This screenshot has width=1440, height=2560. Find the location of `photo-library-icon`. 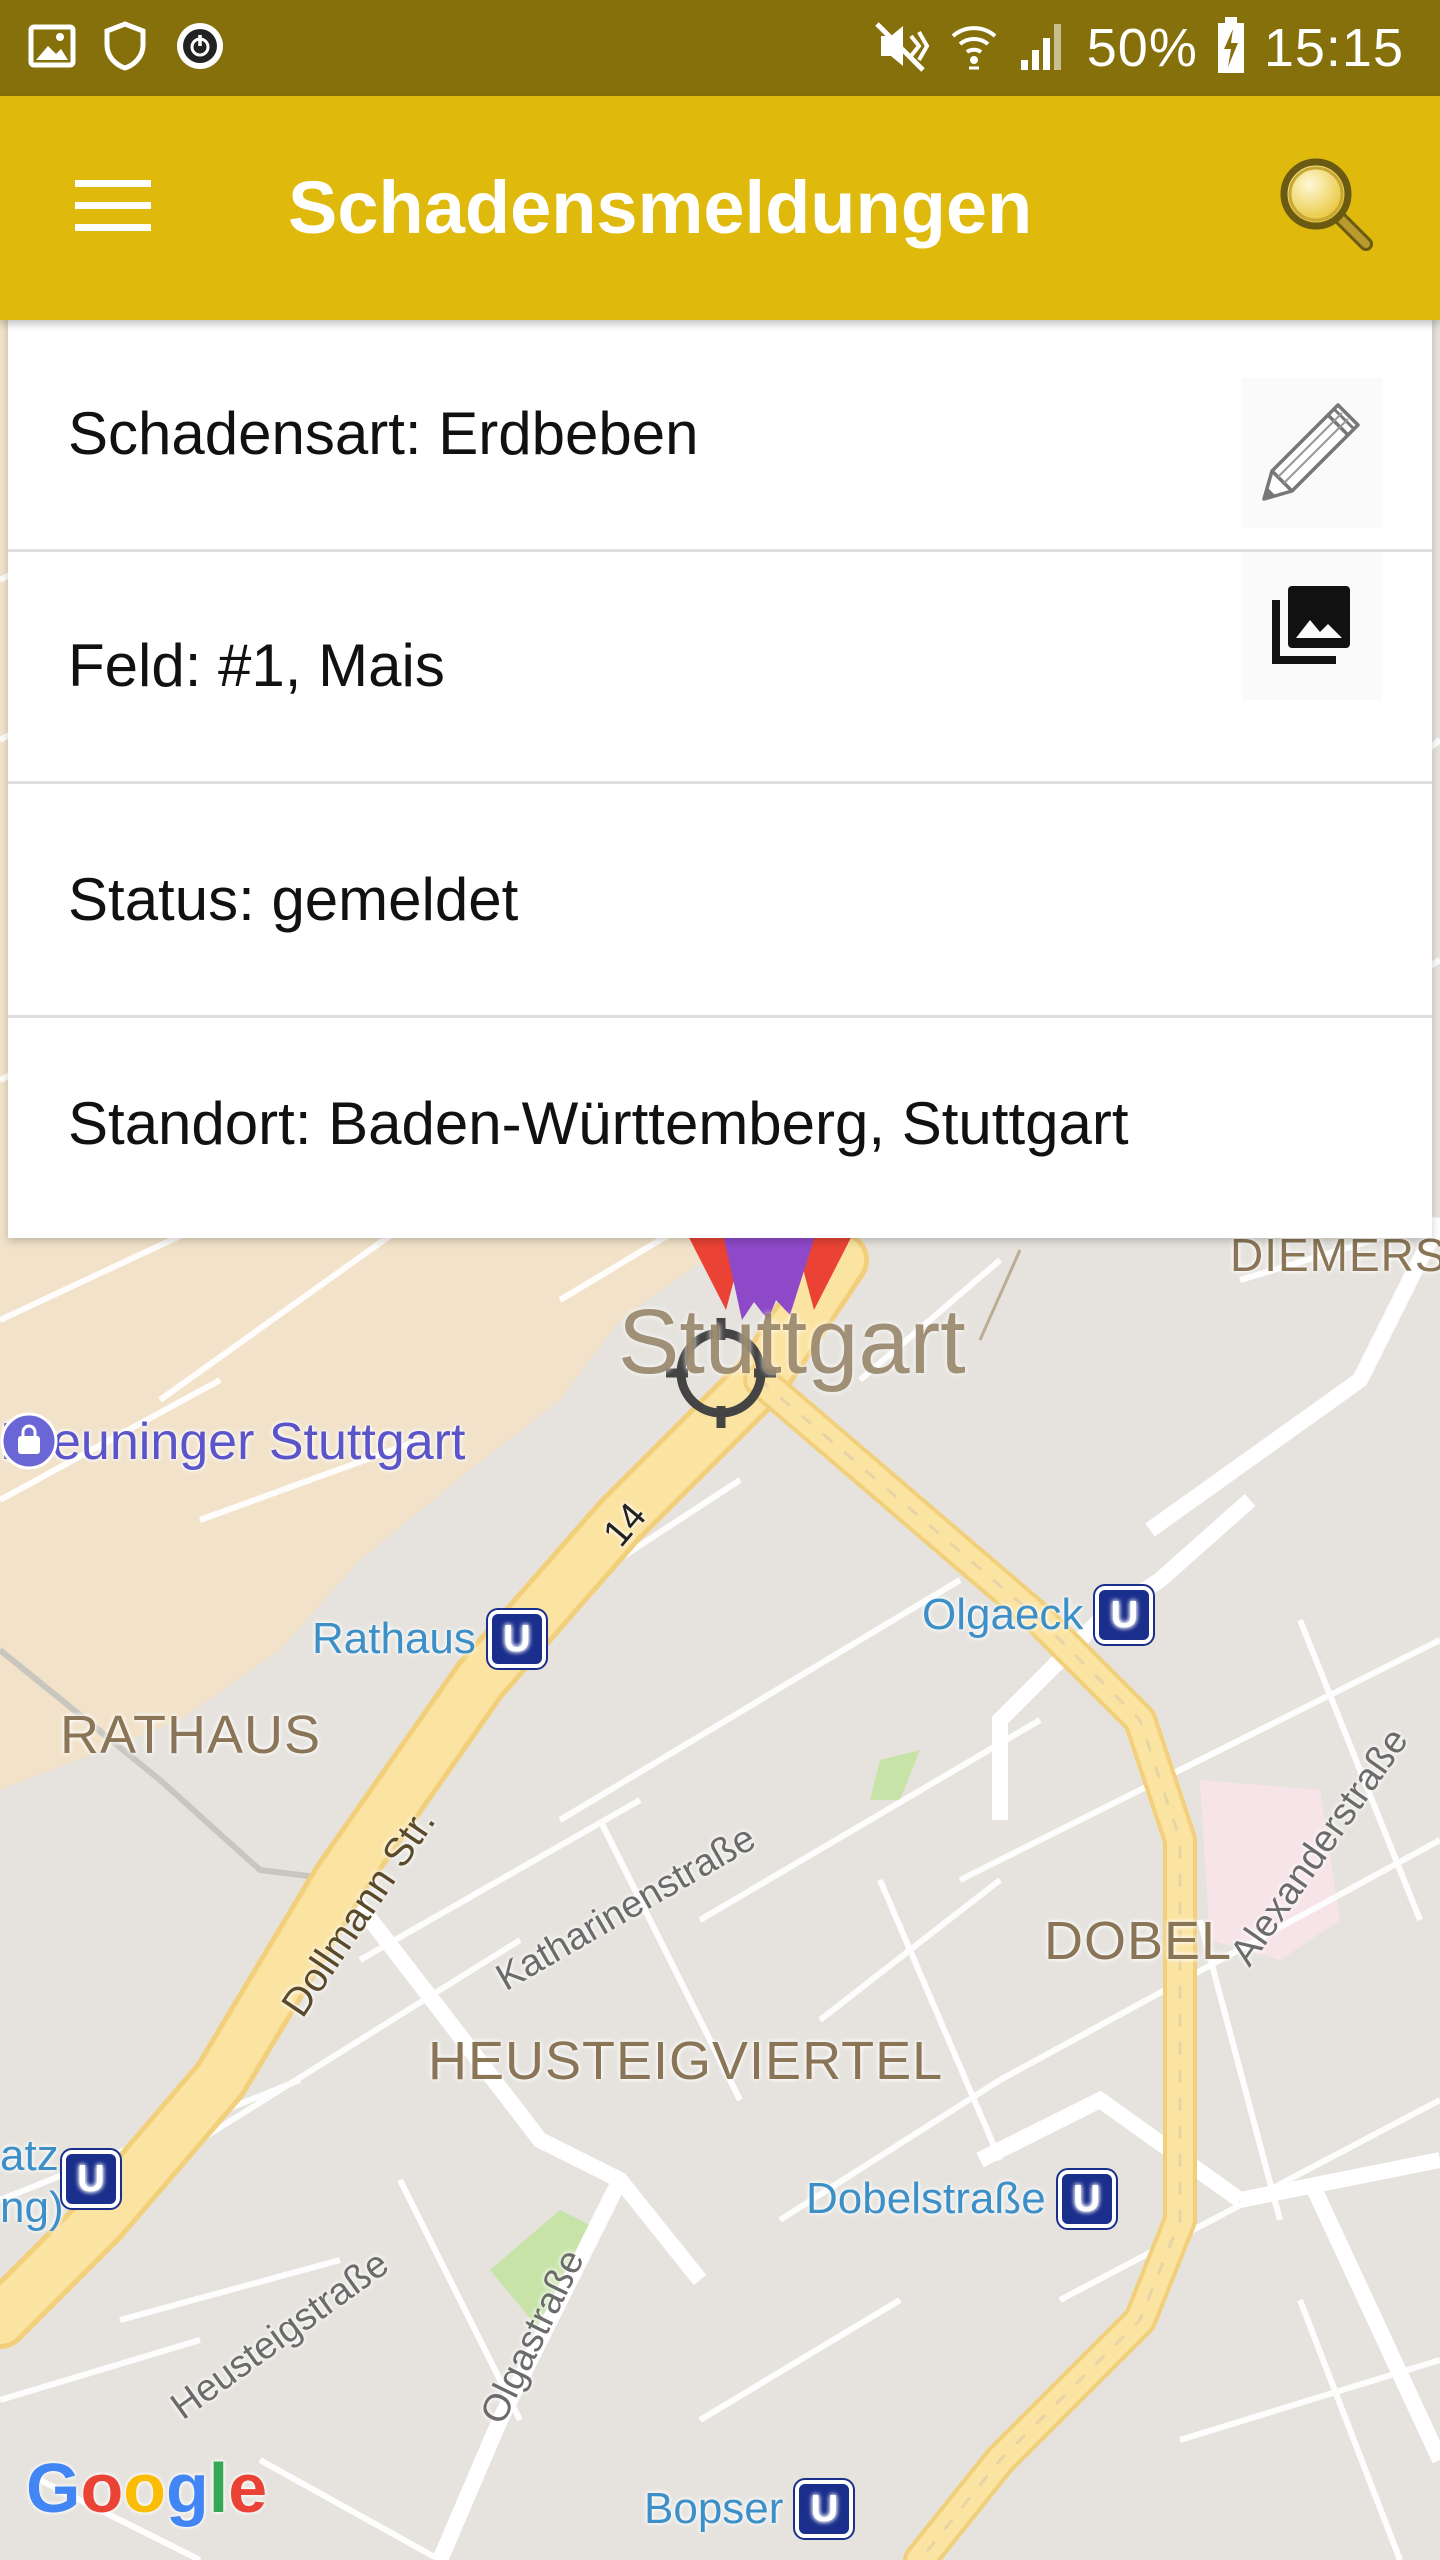

photo-library-icon is located at coordinates (1312, 626).